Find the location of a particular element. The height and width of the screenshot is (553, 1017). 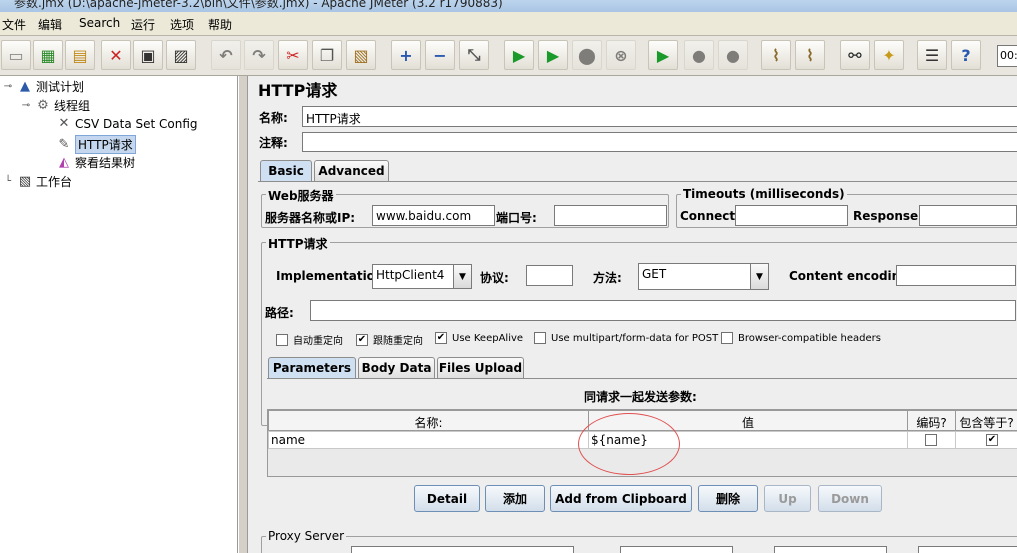

remote-shutdown-icon: ● is located at coordinates (733, 55).